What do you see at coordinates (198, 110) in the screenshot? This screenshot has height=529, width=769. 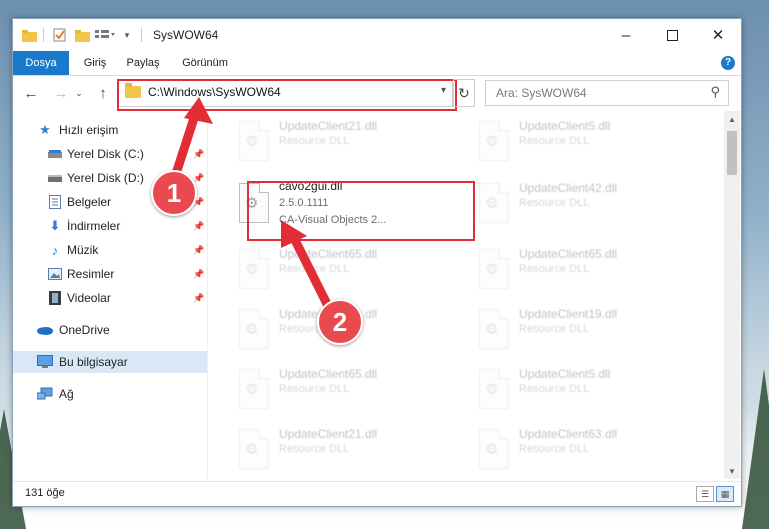 I see `arrow-1-head` at bounding box center [198, 110].